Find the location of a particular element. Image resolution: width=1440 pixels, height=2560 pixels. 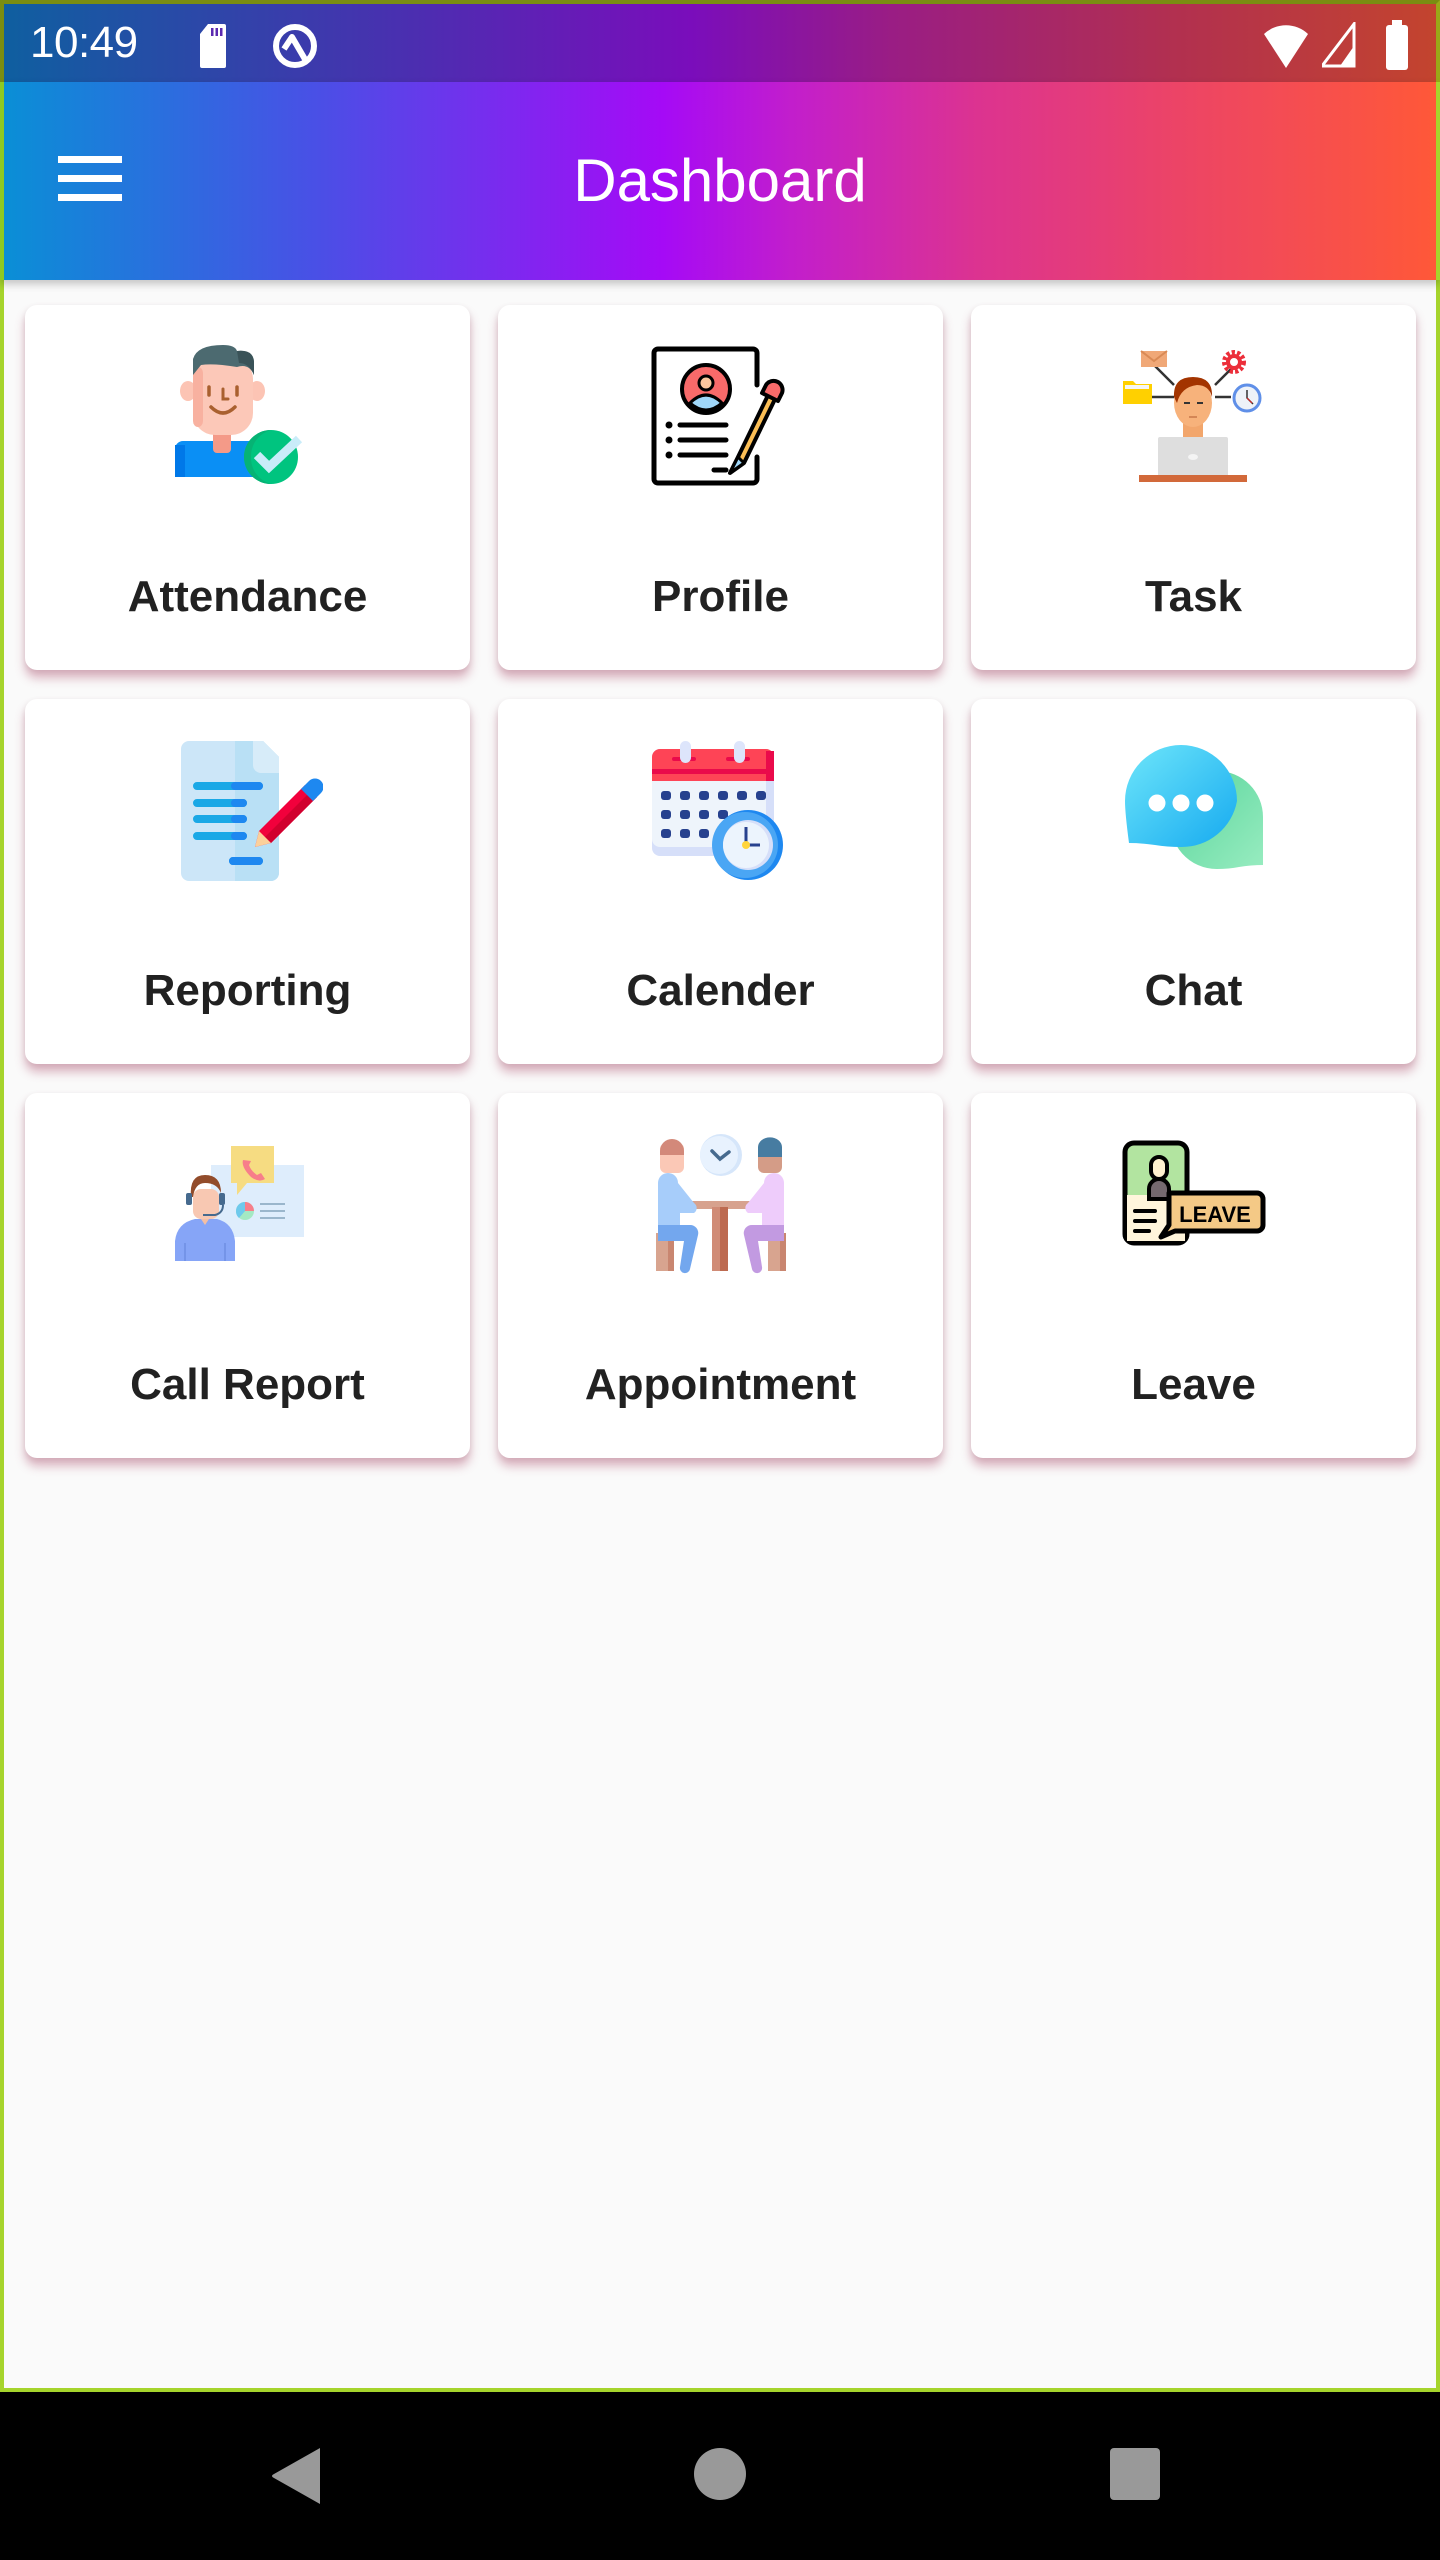

cellular-signal-icon is located at coordinates (1339, 45).